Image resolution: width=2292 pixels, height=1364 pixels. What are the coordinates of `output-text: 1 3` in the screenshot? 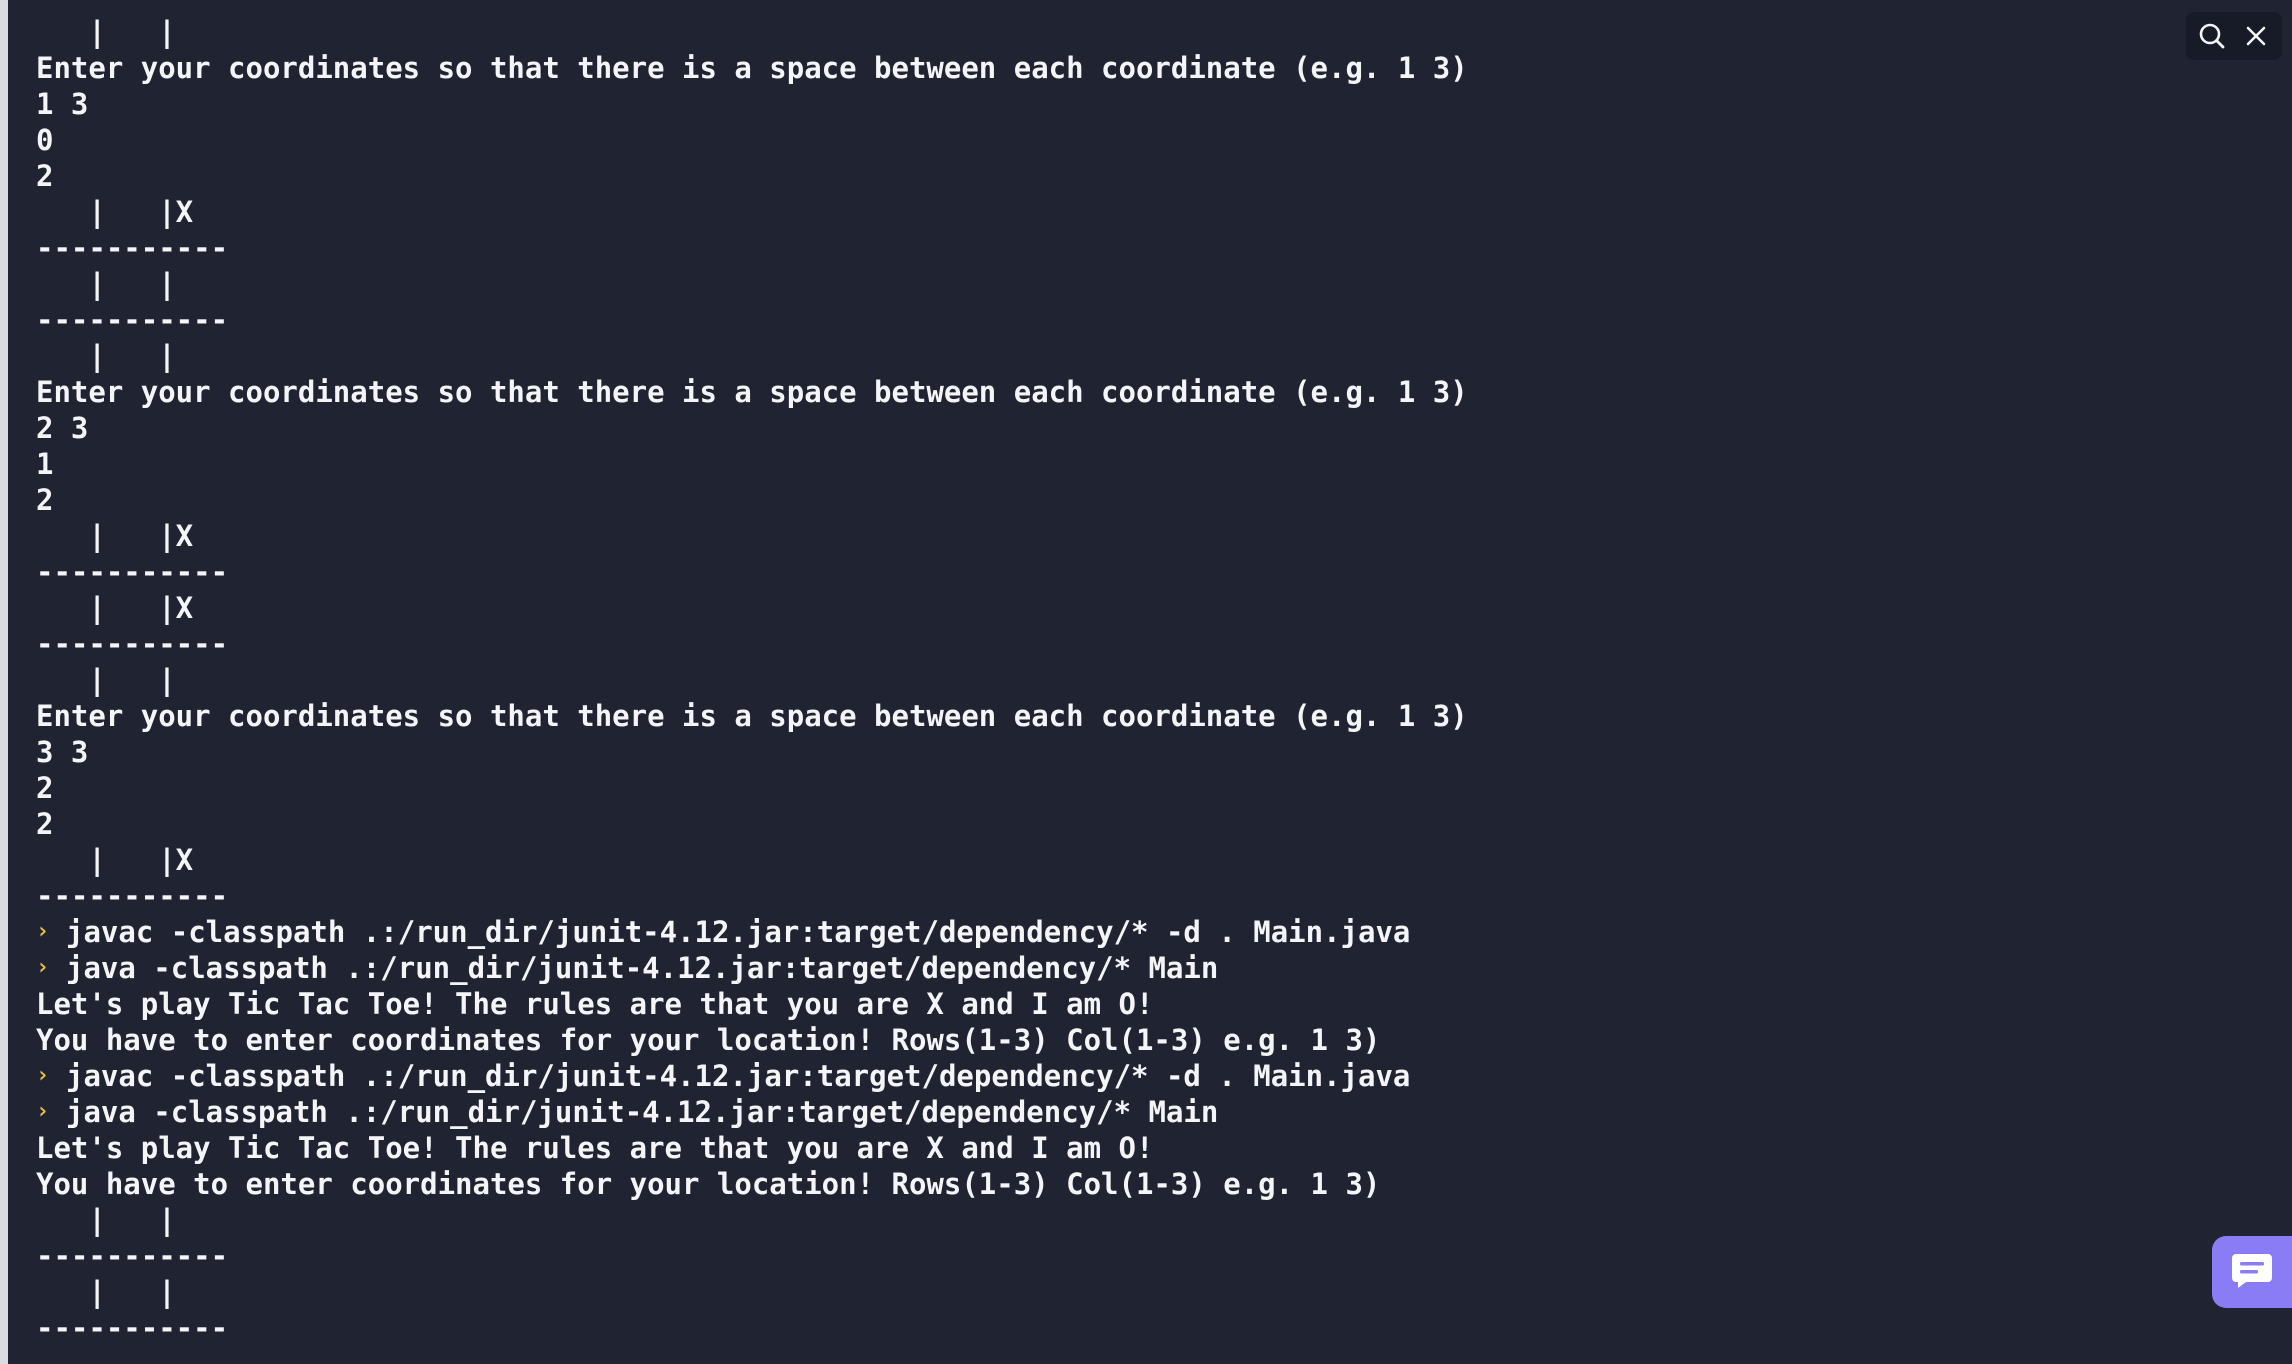 It's located at (62, 104).